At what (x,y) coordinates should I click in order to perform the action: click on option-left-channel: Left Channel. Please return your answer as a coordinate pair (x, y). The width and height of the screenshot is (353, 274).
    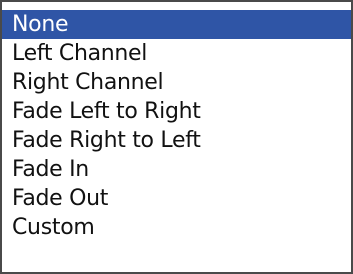
    Looking at the image, I should click on (176, 53).